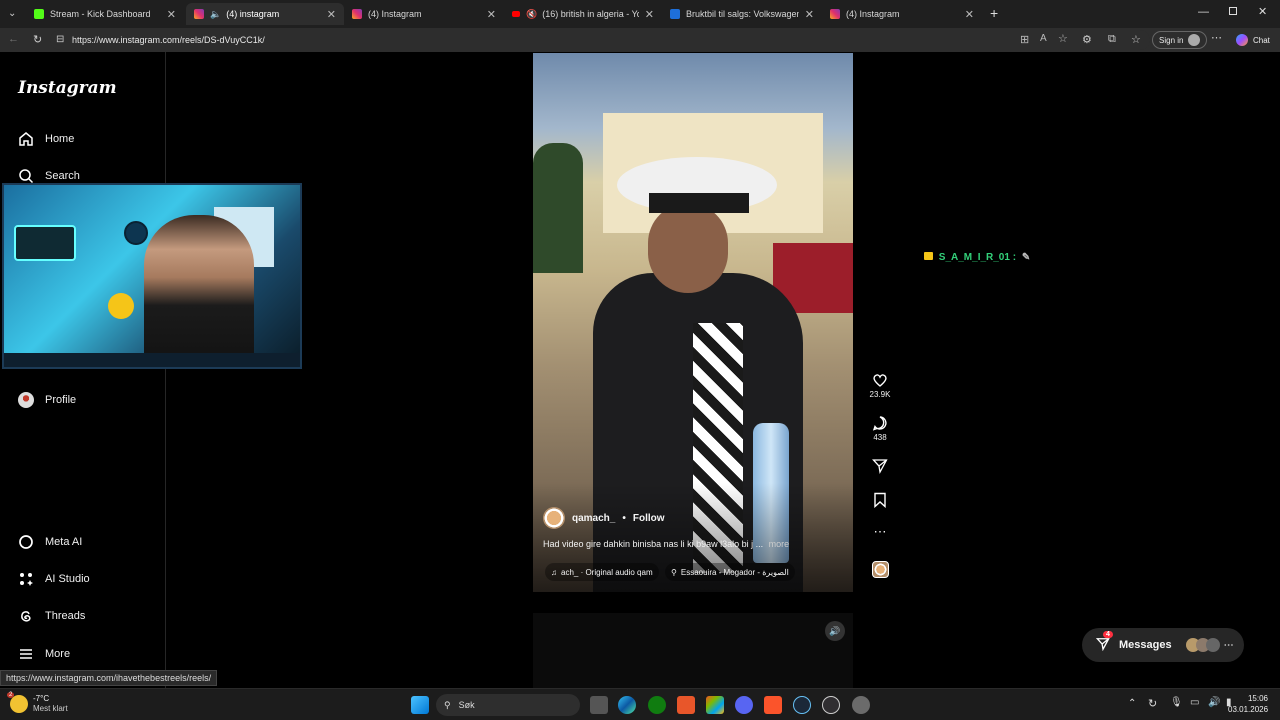 The width and height of the screenshot is (1280, 720). Describe the element at coordinates (880, 428) in the screenshot. I see `comment-button: 438` at that location.